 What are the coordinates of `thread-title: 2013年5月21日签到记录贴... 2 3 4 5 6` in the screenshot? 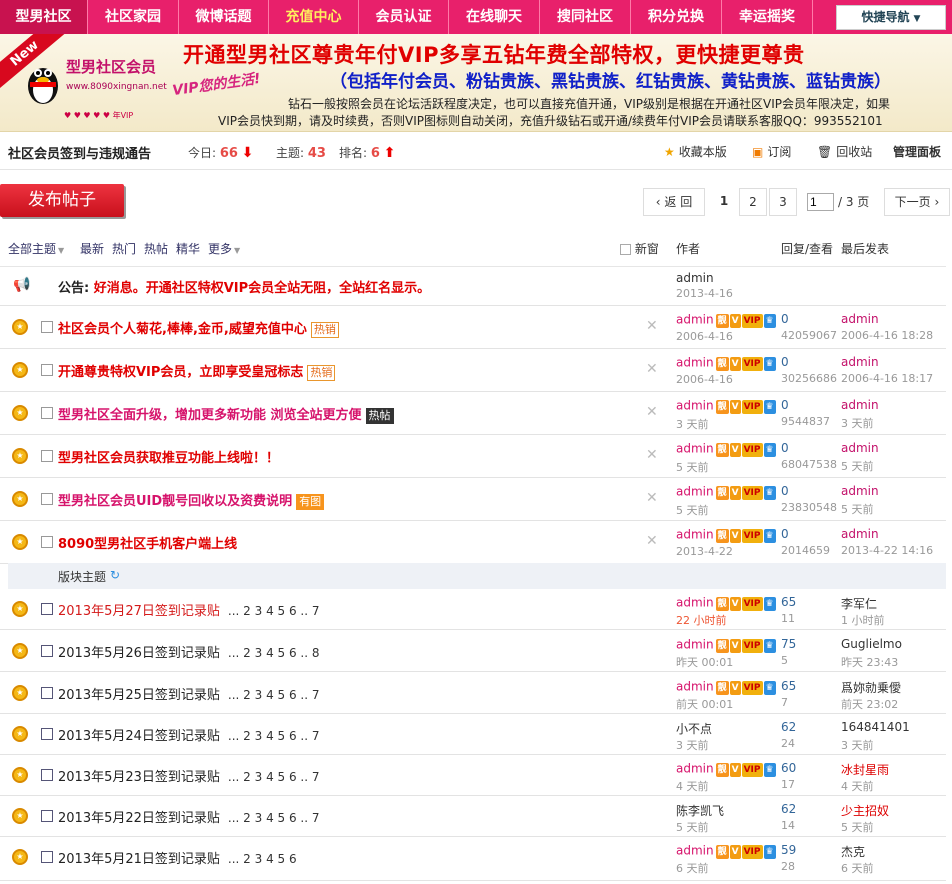 It's located at (177, 857).